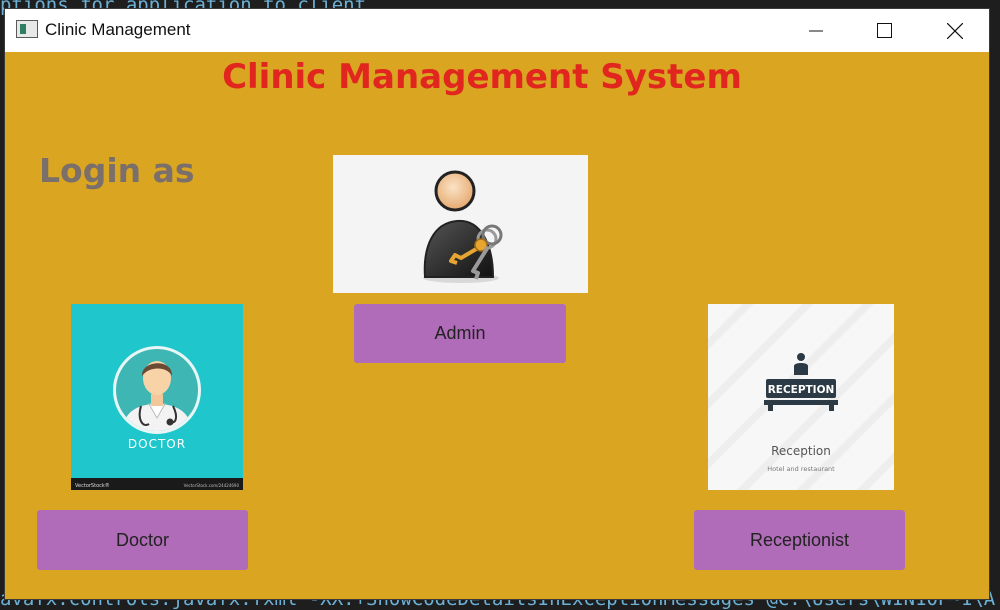 The height and width of the screenshot is (610, 1000). What do you see at coordinates (27, 29) in the screenshot?
I see `app-icon` at bounding box center [27, 29].